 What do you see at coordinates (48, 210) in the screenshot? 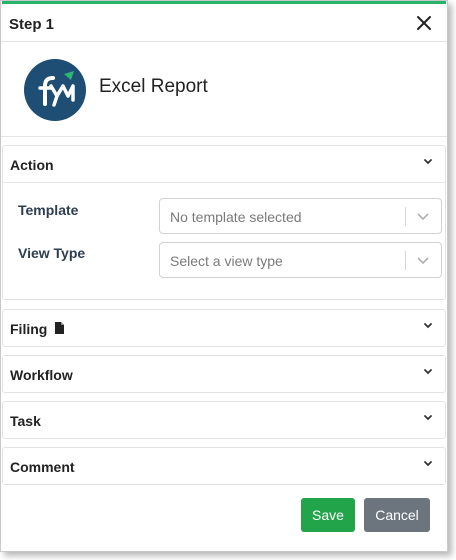
I see `template-label: Template` at bounding box center [48, 210].